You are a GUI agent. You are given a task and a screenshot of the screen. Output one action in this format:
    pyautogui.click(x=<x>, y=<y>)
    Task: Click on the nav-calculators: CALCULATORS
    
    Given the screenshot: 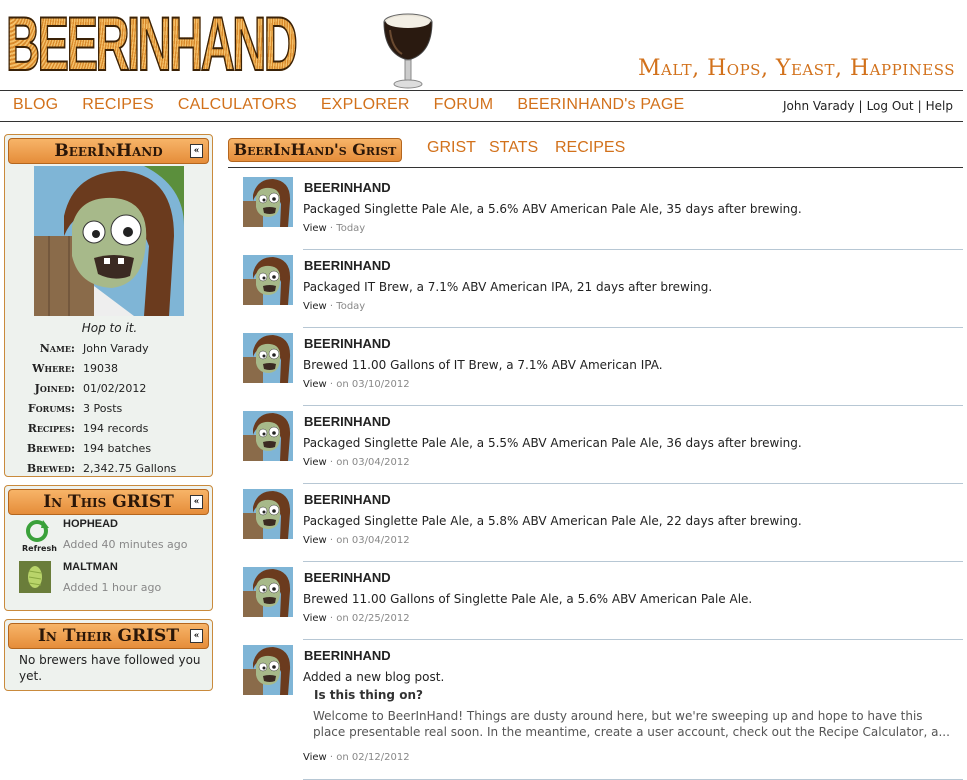 What is the action you would take?
    pyautogui.click(x=237, y=105)
    